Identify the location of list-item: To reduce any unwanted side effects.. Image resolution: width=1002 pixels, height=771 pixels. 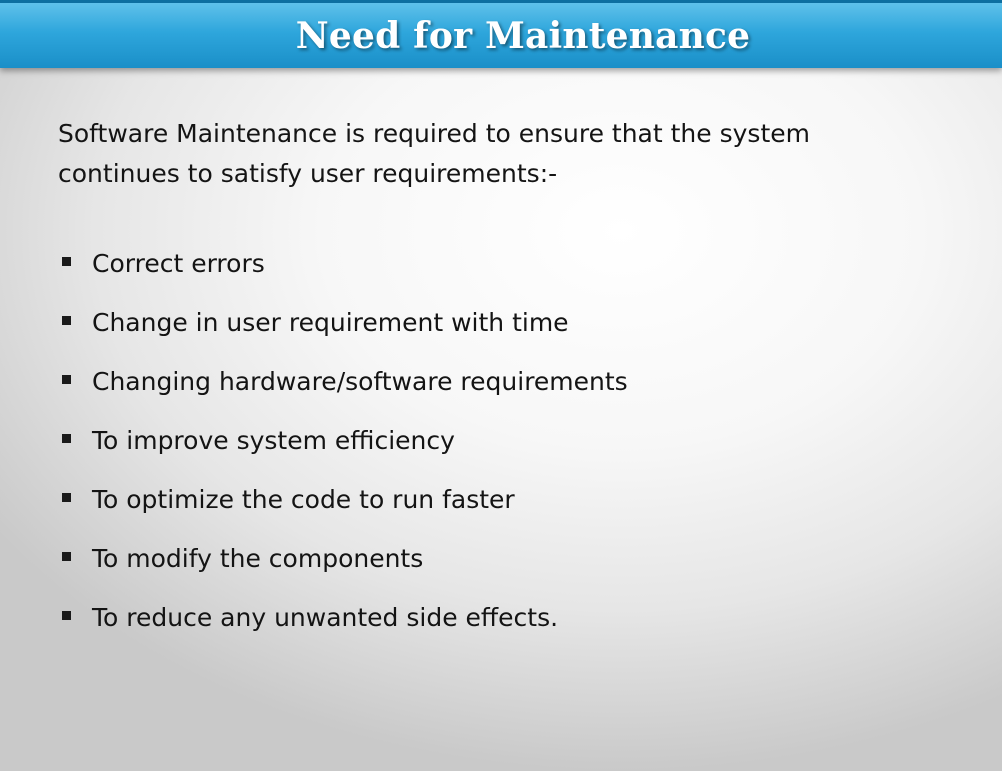
(498, 627).